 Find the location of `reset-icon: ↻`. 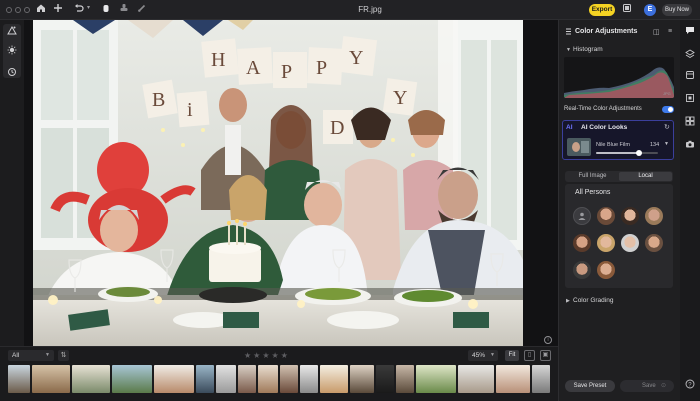

reset-icon: ↻ is located at coordinates (667, 127).